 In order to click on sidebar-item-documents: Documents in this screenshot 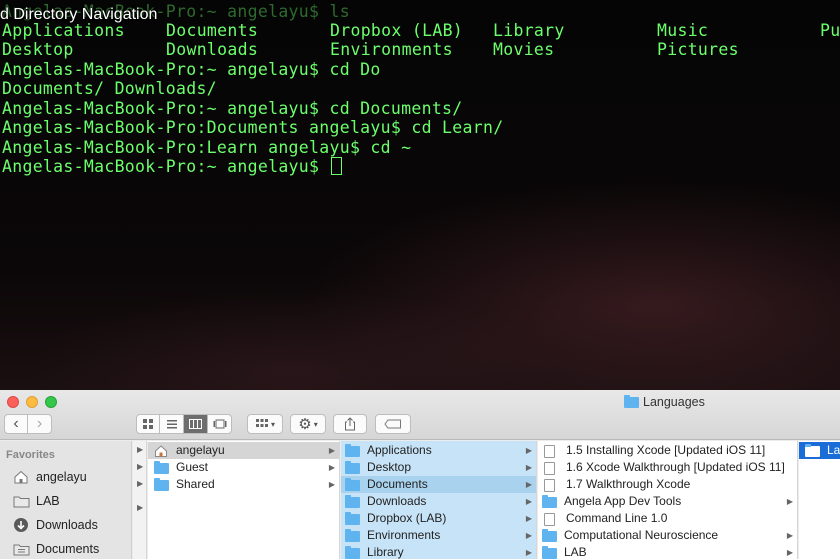, I will do `click(55, 549)`.